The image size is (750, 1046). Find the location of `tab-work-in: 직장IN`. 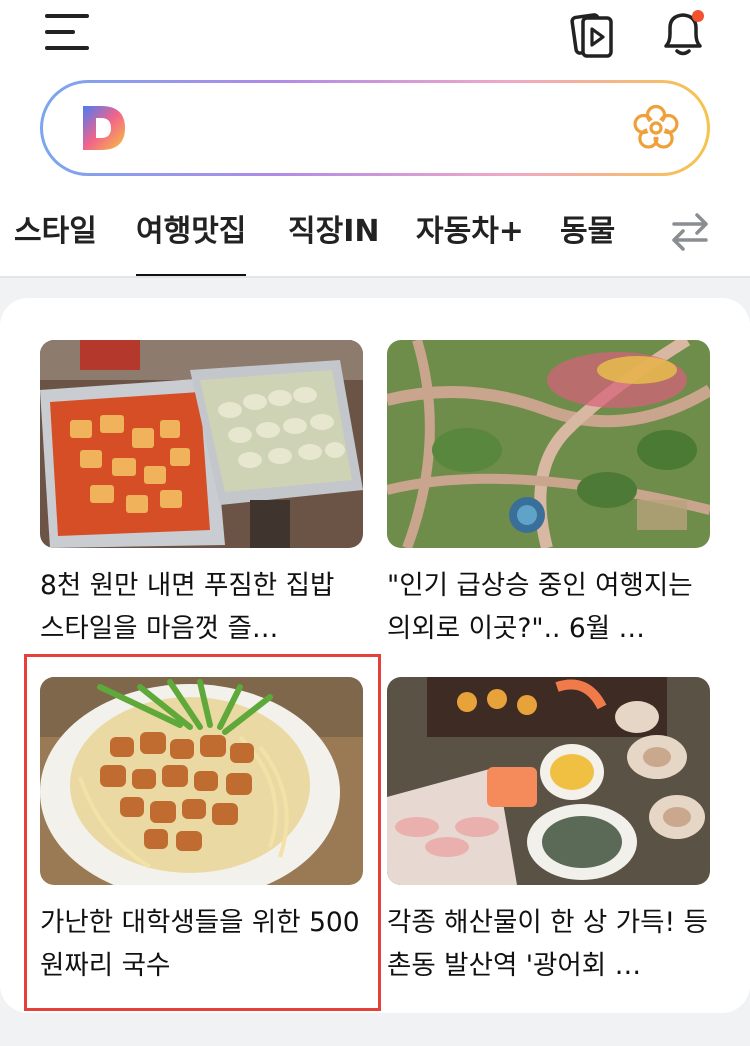

tab-work-in: 직장IN is located at coordinates (333, 228).